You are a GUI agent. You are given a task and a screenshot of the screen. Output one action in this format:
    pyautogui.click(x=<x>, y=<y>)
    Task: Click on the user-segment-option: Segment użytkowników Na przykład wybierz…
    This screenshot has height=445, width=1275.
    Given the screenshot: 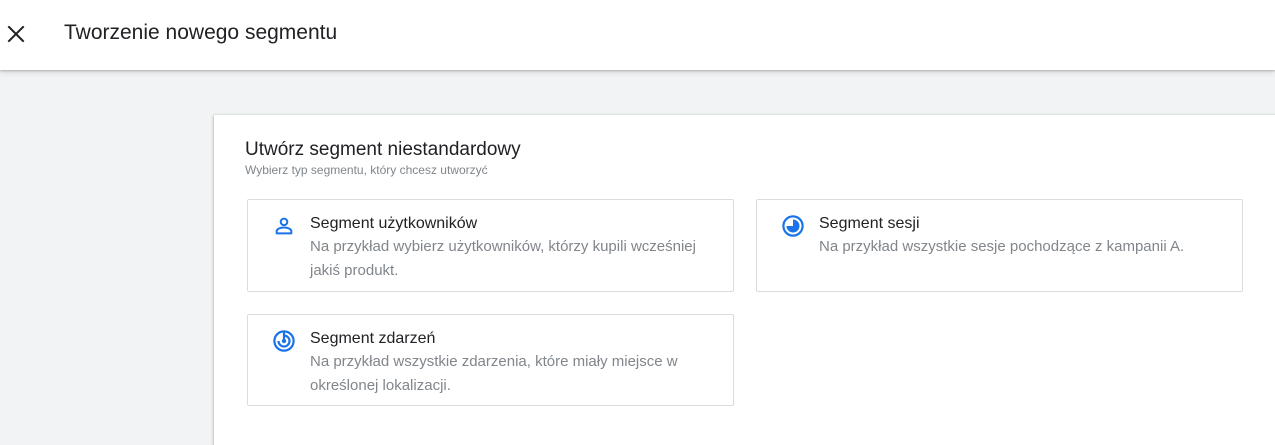 What is the action you would take?
    pyautogui.click(x=490, y=245)
    